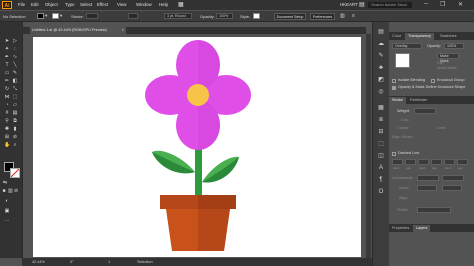 This screenshot has width=474, height=266. What do you see at coordinates (133, 16) in the screenshot?
I see `variable-width-dropdown` at bounding box center [133, 16].